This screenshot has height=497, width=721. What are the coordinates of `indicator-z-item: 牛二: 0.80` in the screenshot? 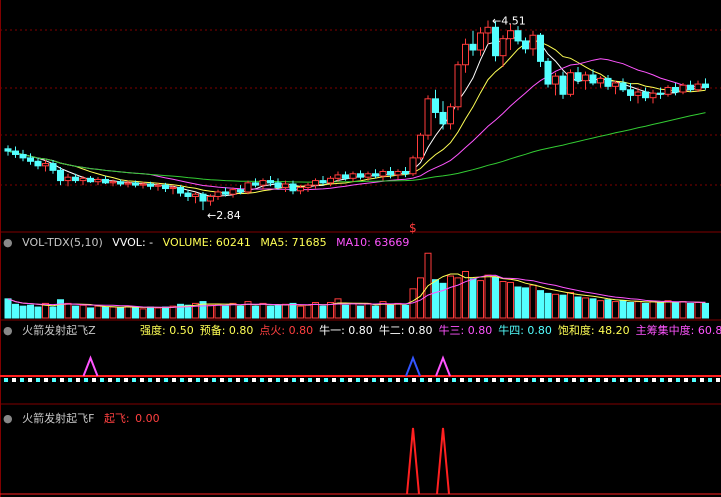 It's located at (405, 330).